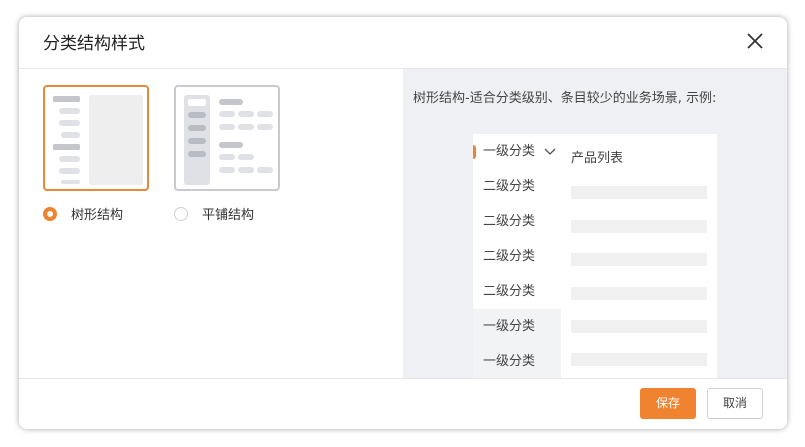 This screenshot has width=805, height=447. I want to click on flat-structure-label: 平铺结构, so click(228, 215).